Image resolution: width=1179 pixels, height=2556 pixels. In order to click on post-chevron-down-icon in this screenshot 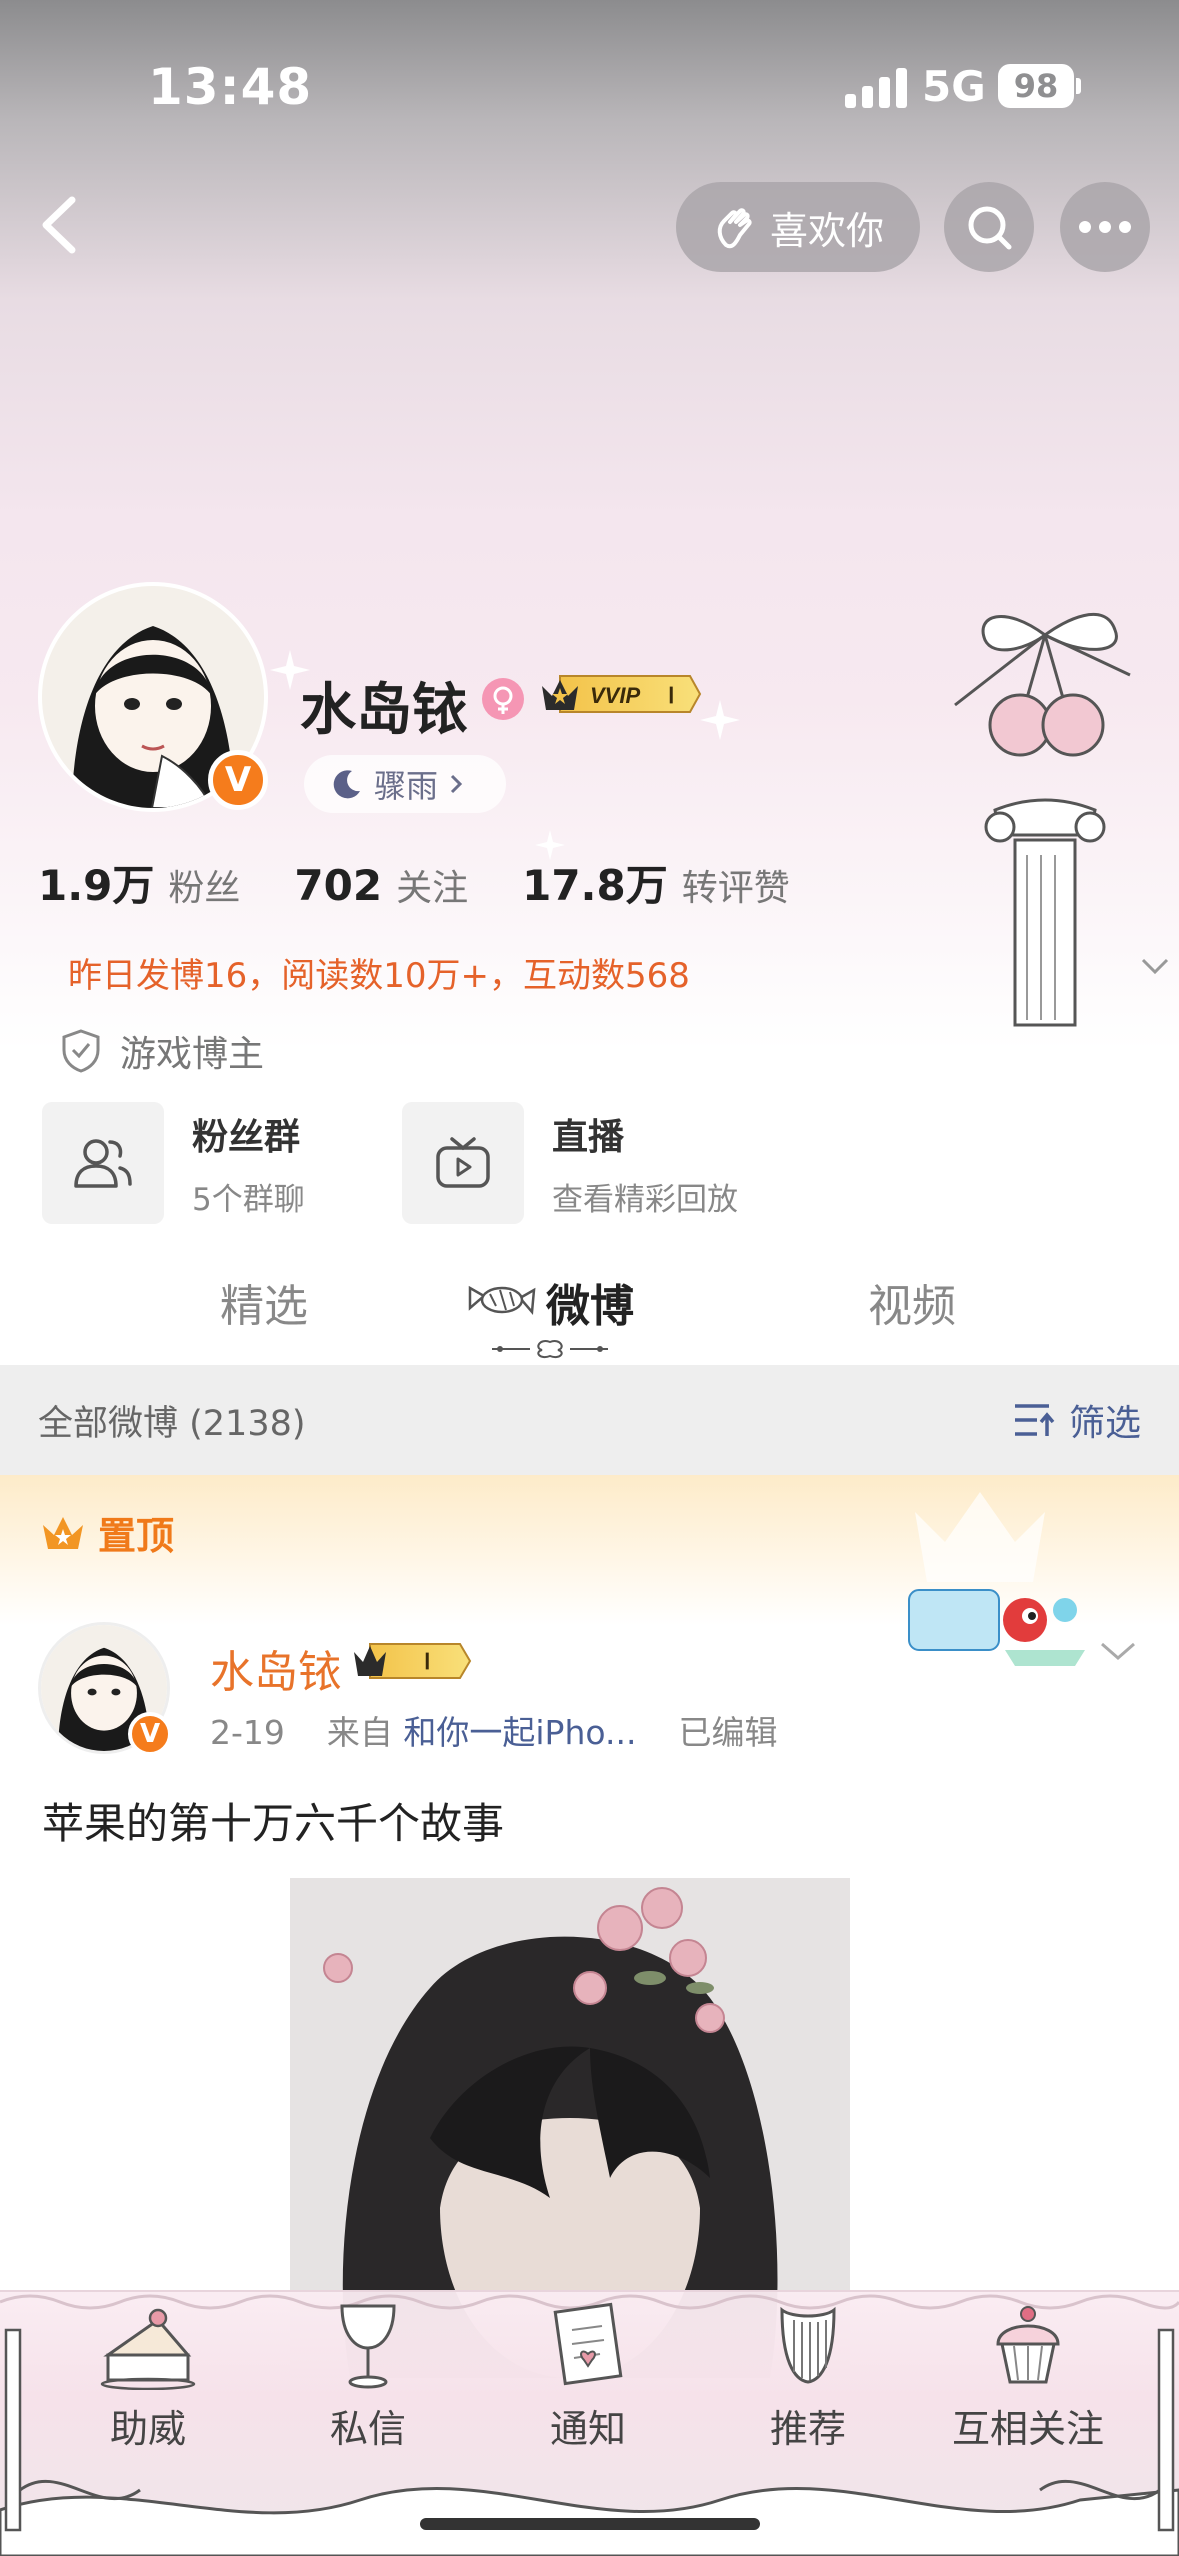, I will do `click(1118, 1652)`.